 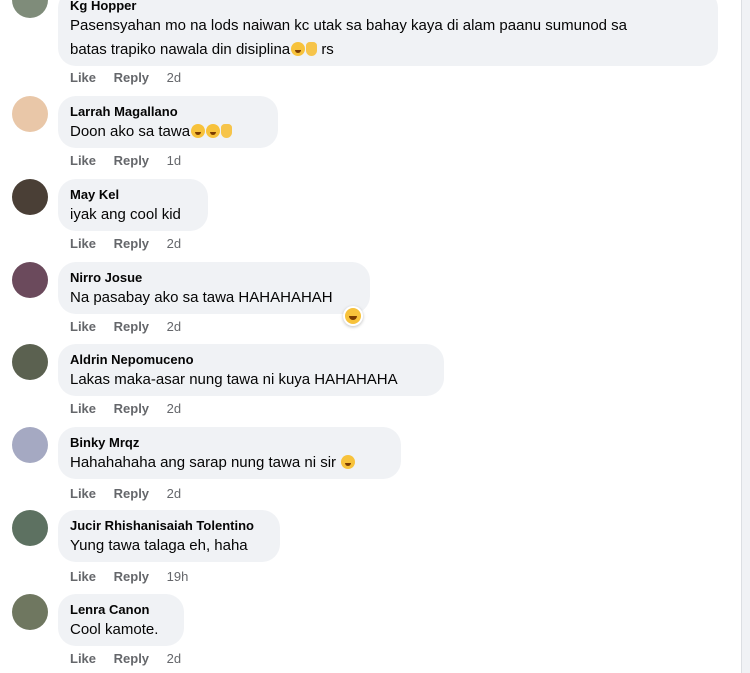 I want to click on comment-bubble: Larrah Magallano Doon ako sa tawa, so click(x=168, y=122).